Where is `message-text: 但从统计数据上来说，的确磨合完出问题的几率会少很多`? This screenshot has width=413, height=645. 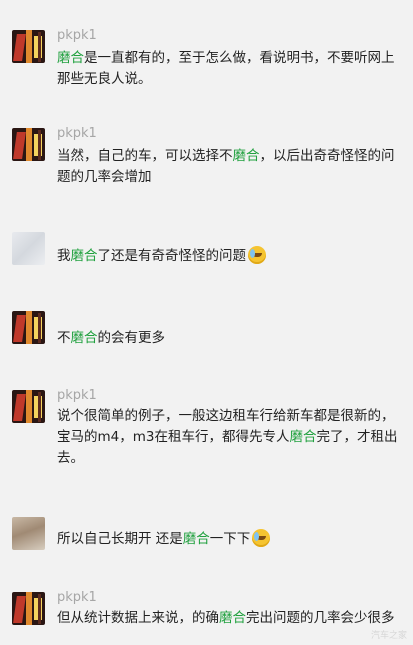 message-text: 但从统计数据上来说，的确磨合完出问题的几率会少很多 is located at coordinates (226, 618).